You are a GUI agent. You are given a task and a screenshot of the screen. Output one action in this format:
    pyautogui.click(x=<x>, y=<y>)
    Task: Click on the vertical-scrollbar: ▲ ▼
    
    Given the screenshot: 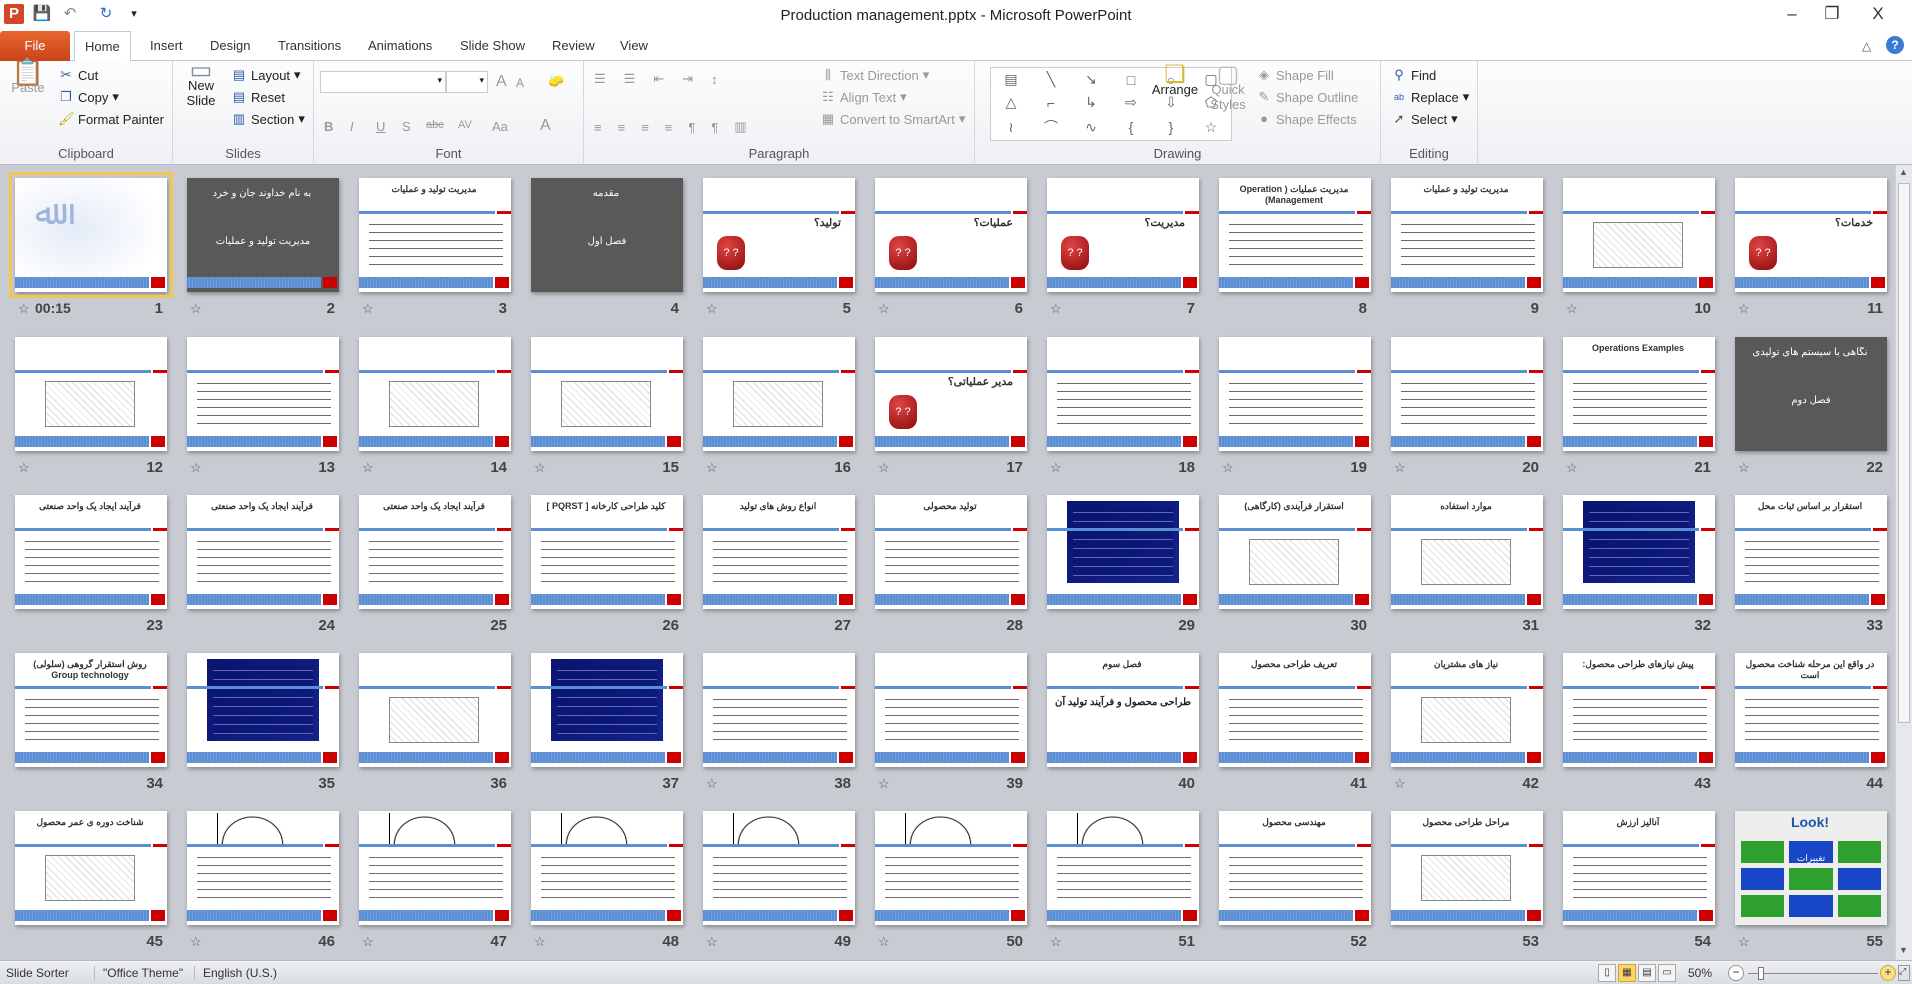 What is the action you would take?
    pyautogui.click(x=1903, y=562)
    